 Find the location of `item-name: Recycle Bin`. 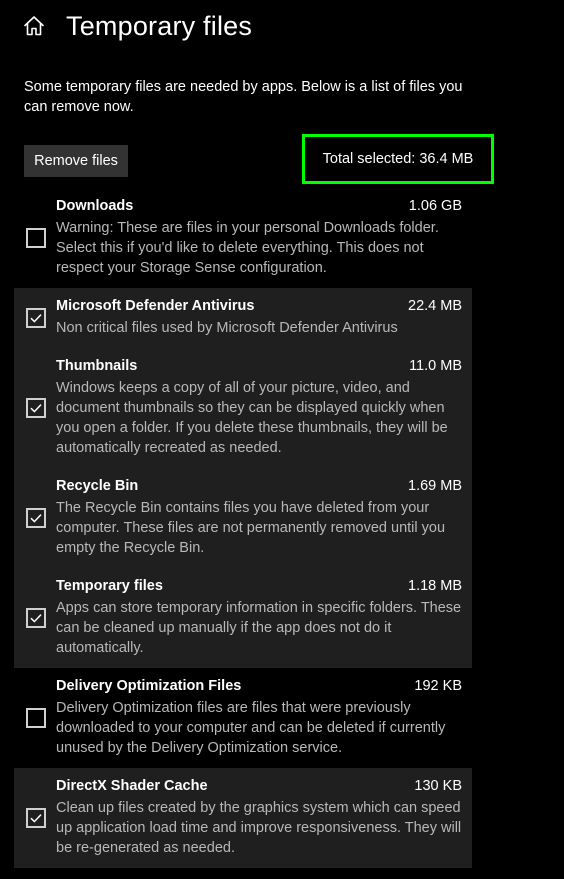

item-name: Recycle Bin is located at coordinates (97, 486).